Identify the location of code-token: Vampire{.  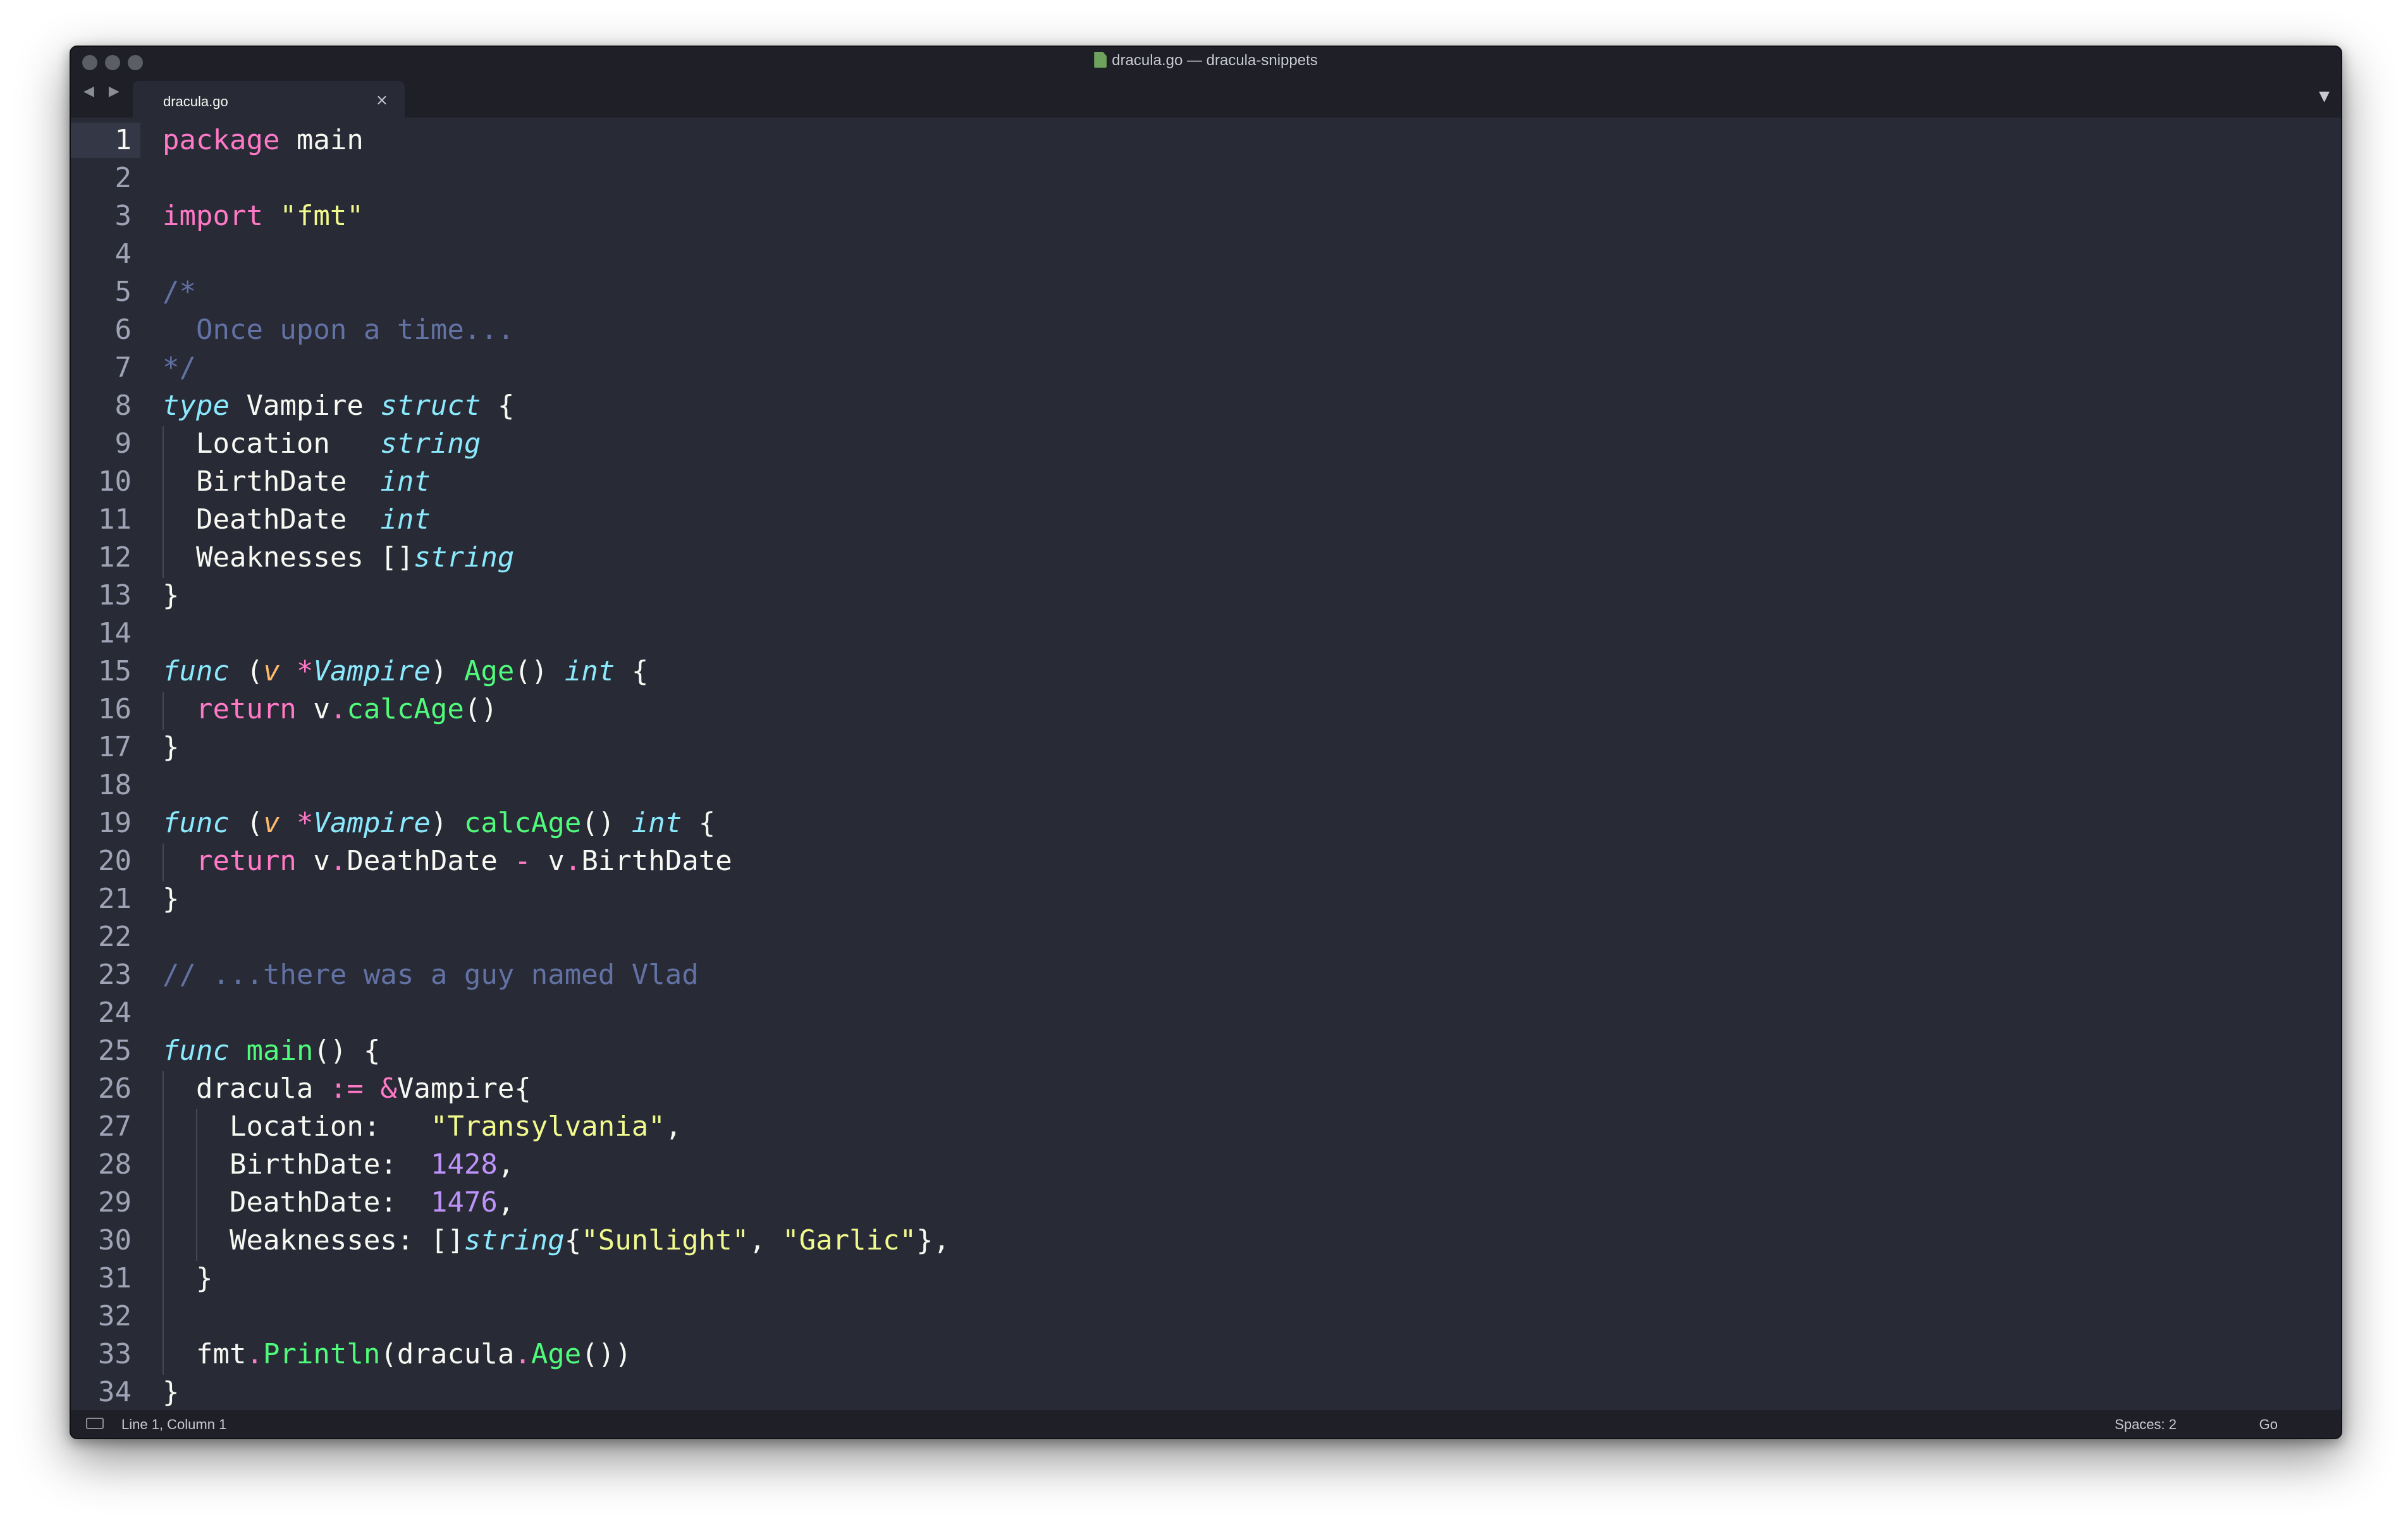
(463, 1088).